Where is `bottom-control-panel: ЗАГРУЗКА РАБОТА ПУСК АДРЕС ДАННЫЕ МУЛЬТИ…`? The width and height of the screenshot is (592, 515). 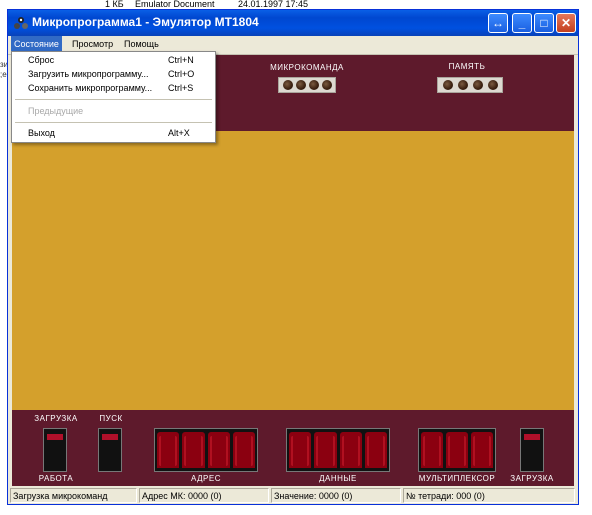
bottom-control-panel: ЗАГРУЗКА РАБОТА ПУСК АДРЕС ДАННЫЕ МУЛЬТИ… is located at coordinates (293, 448).